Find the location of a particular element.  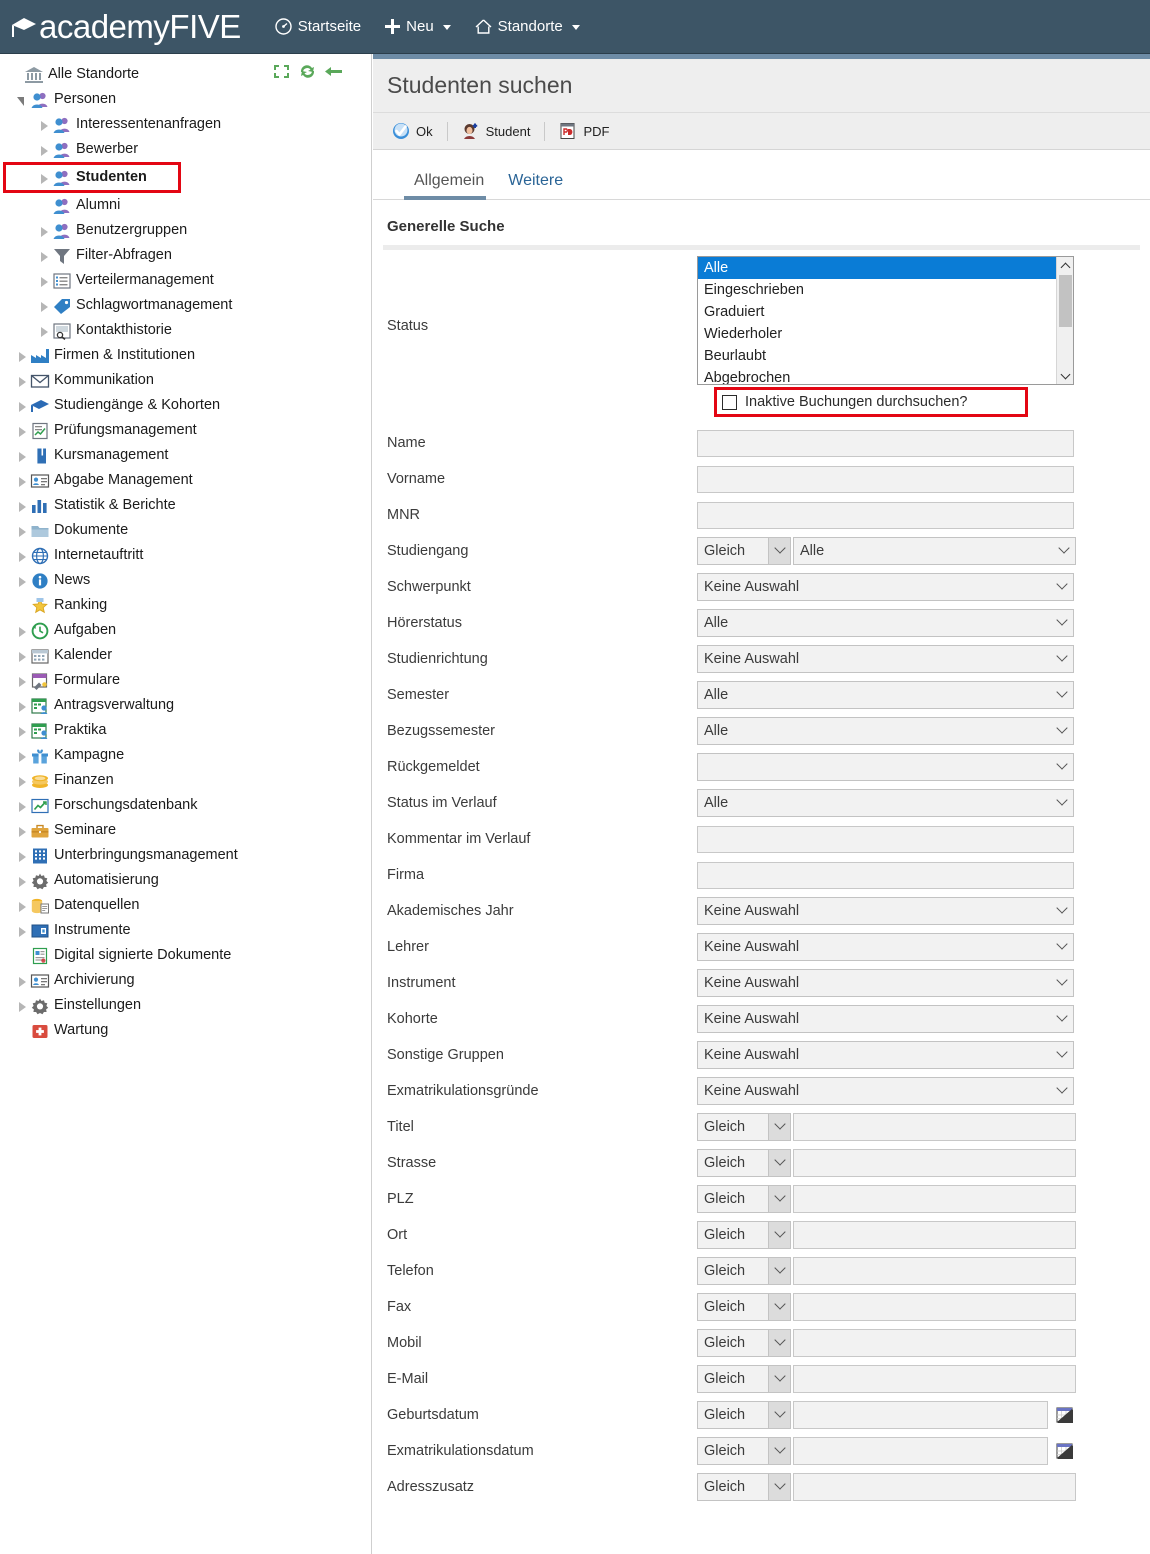

operator-select-titel: Gleich is located at coordinates (744, 1127).